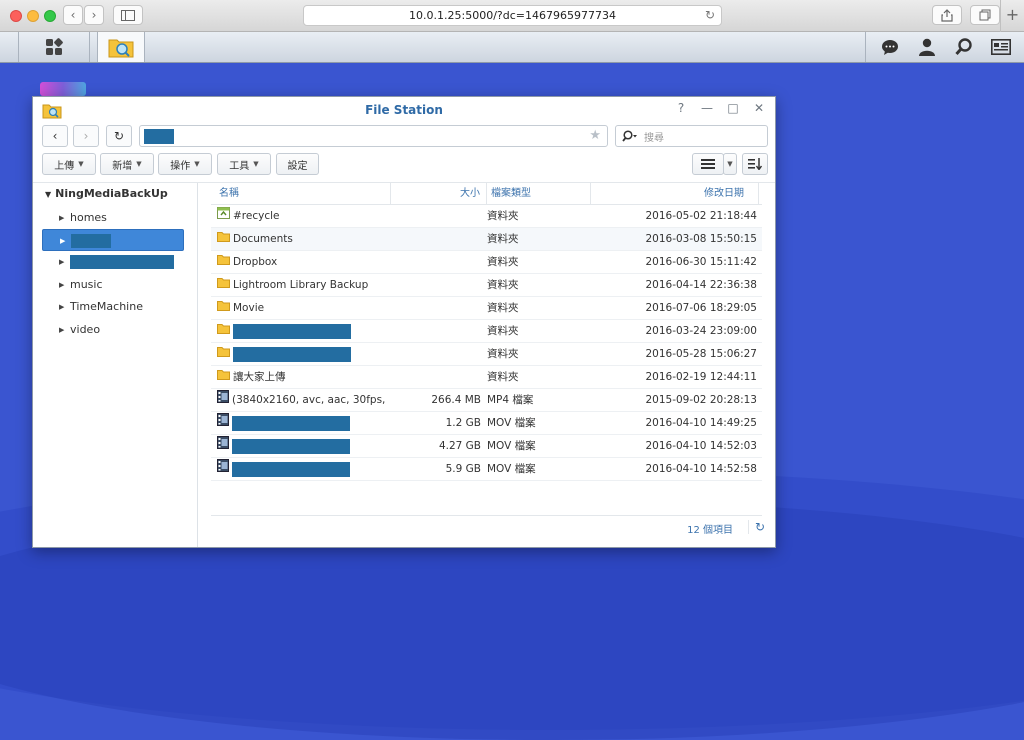 This screenshot has height=740, width=1024. Describe the element at coordinates (486, 377) in the screenshot. I see `table-row: 讓大家上傳 資料夾 2016-02-19 12:44:11` at that location.